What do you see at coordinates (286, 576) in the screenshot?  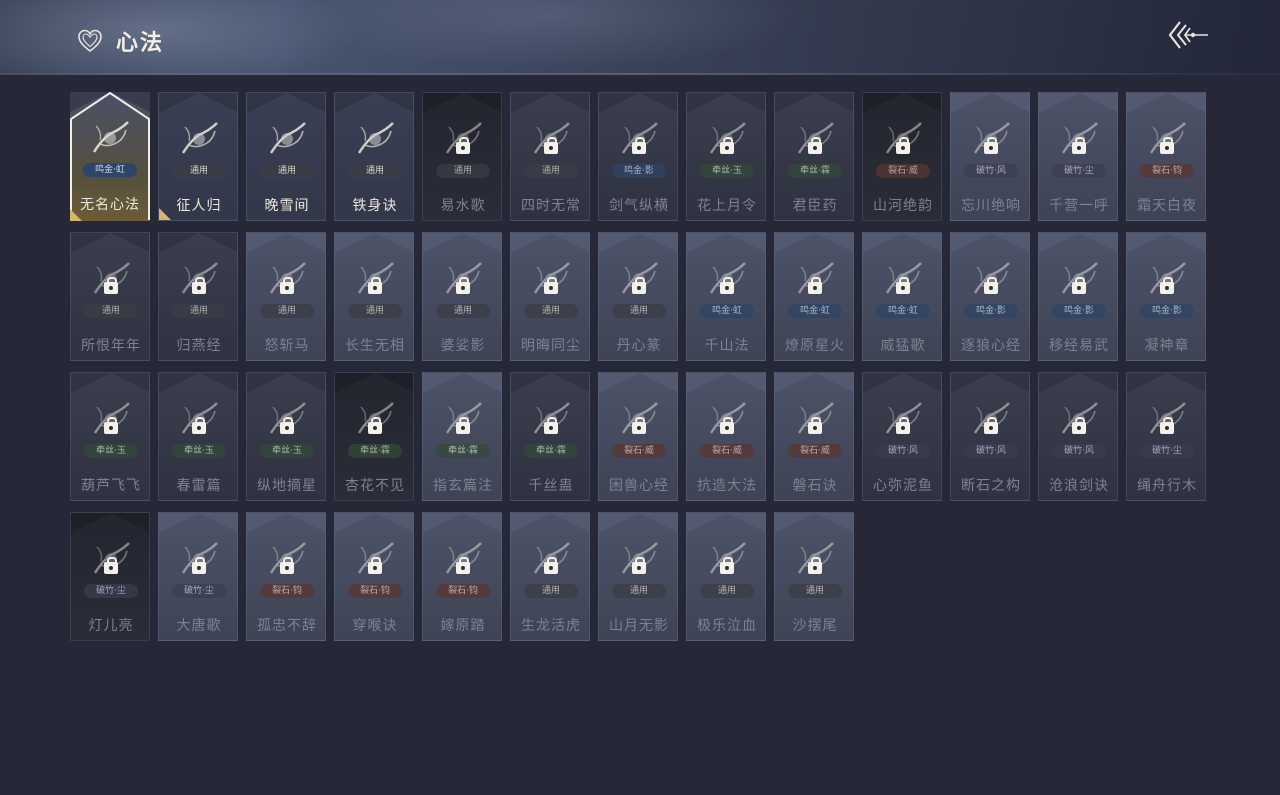 I see `skill-card: 裂石·钧 孤忠不辞` at bounding box center [286, 576].